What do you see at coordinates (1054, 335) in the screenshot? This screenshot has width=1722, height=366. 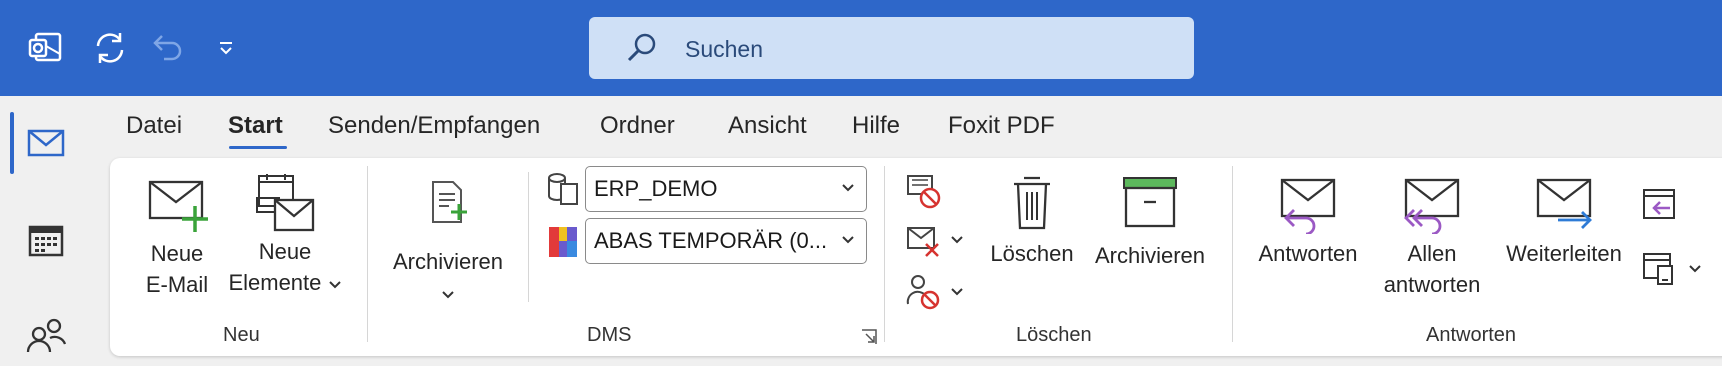 I see `group-label-loeschen: Löschen` at bounding box center [1054, 335].